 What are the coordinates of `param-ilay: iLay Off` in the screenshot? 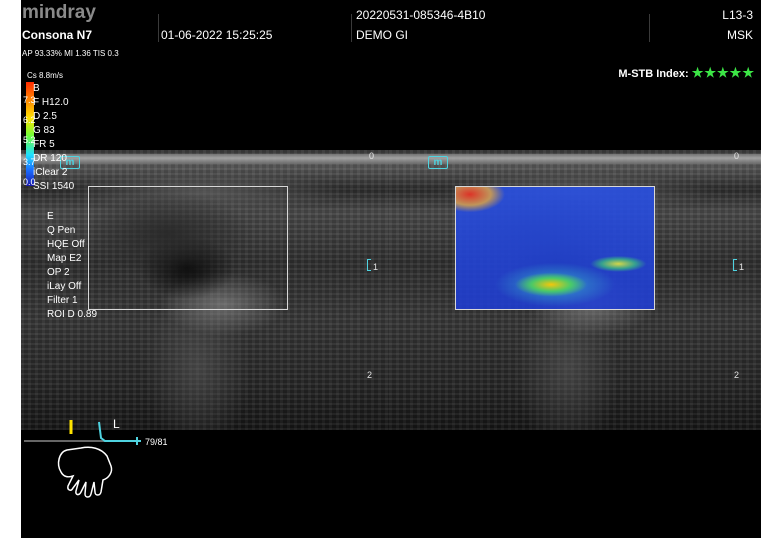 It's located at (64, 286).